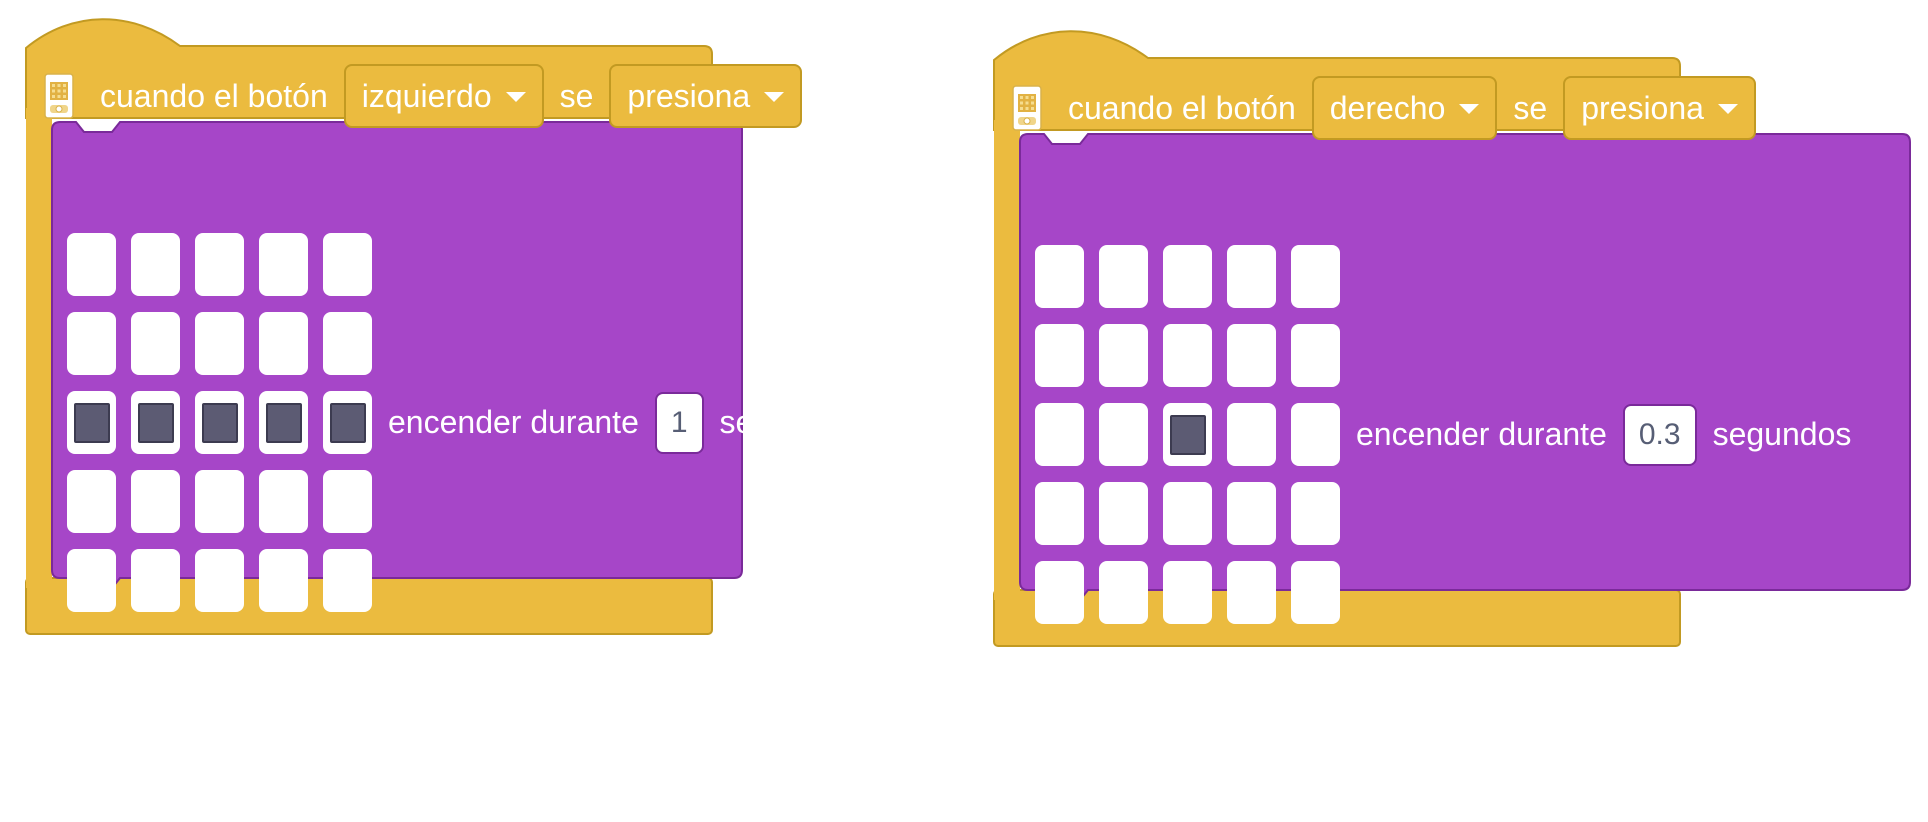 Image resolution: width=1928 pixels, height=822 pixels. I want to click on hat-block-header: cuando el botón izquierdo se presiona, so click(431, 96).